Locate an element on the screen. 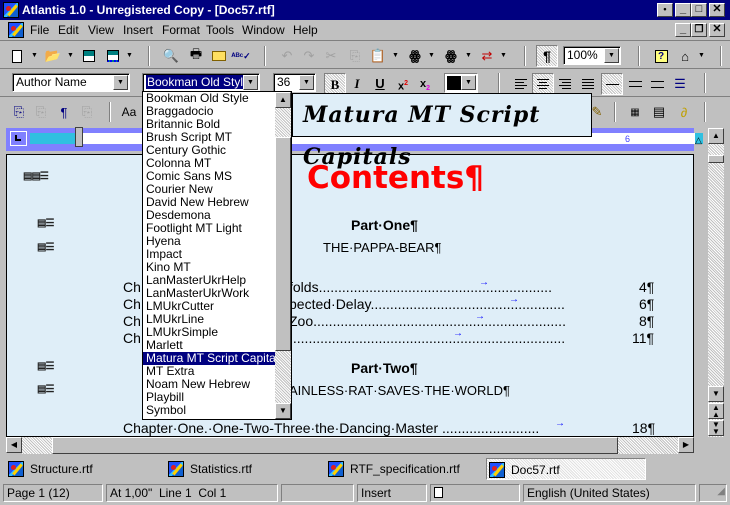 The width and height of the screenshot is (730, 505). tab-type-selector is located at coordinates (18, 138).